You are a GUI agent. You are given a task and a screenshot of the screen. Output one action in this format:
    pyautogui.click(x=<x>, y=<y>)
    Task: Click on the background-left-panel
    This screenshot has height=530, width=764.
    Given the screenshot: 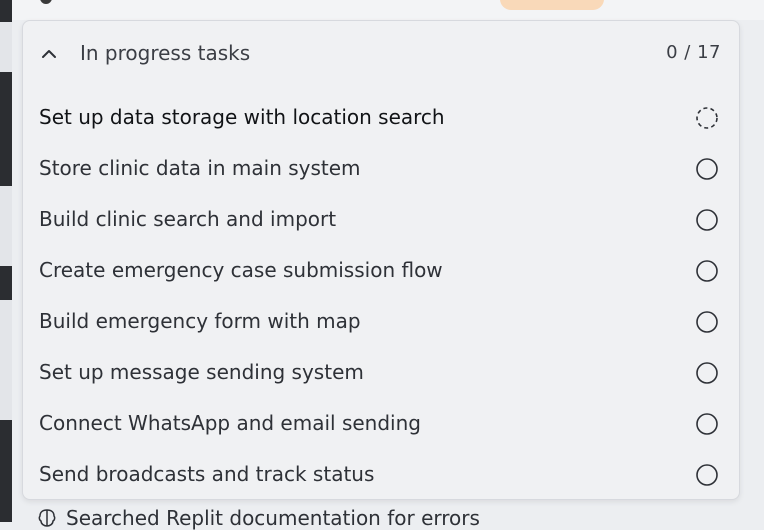 What is the action you would take?
    pyautogui.click(x=6, y=261)
    